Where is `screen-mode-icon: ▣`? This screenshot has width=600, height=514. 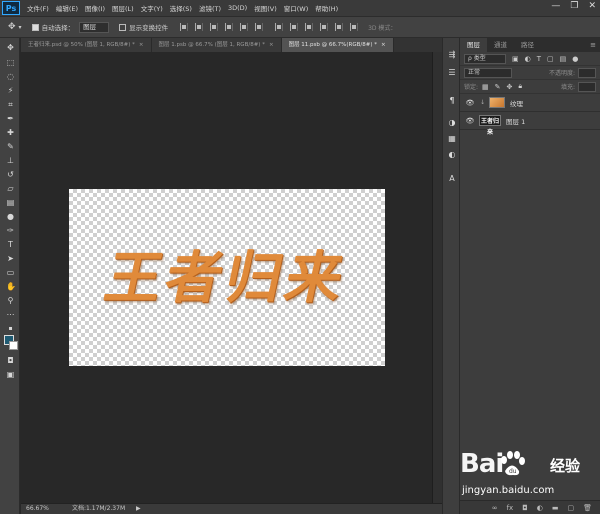 screen-mode-icon: ▣ is located at coordinates (10, 374).